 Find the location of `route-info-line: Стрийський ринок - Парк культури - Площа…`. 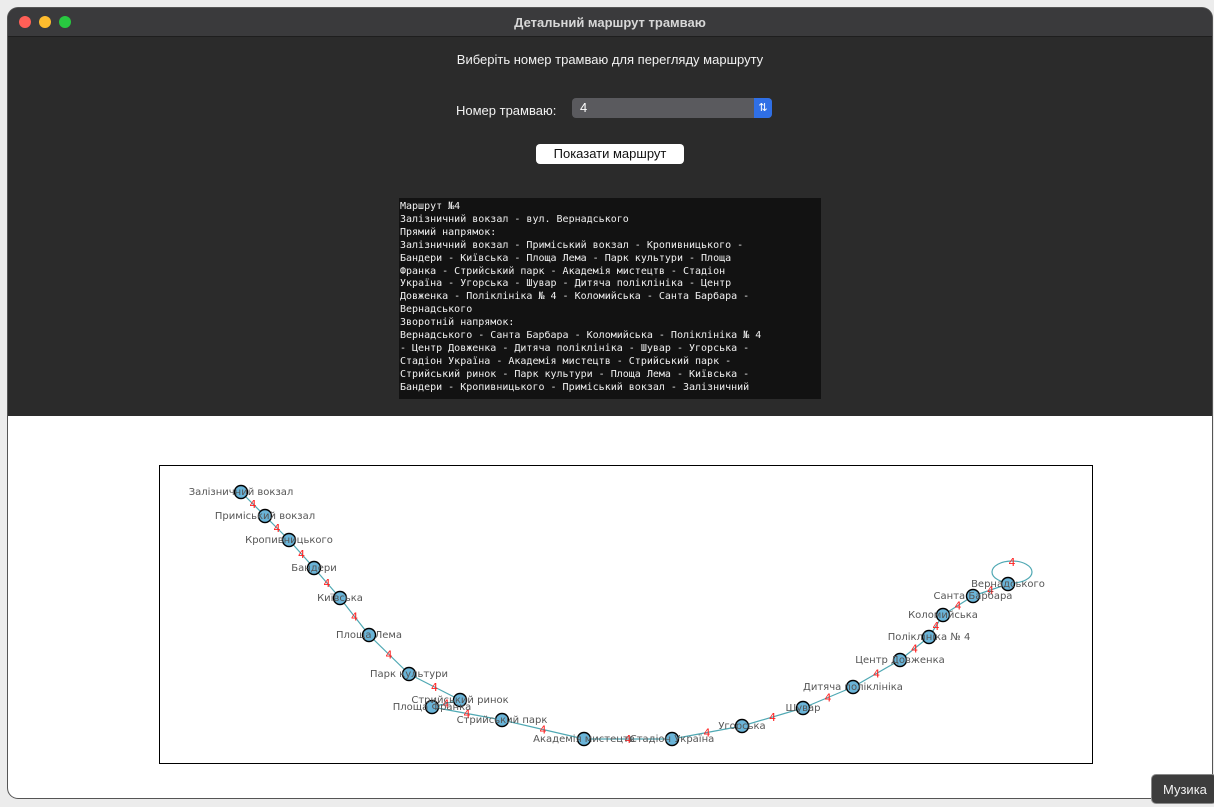

route-info-line: Стрийський ринок - Парк культури - Площа… is located at coordinates (575, 374).